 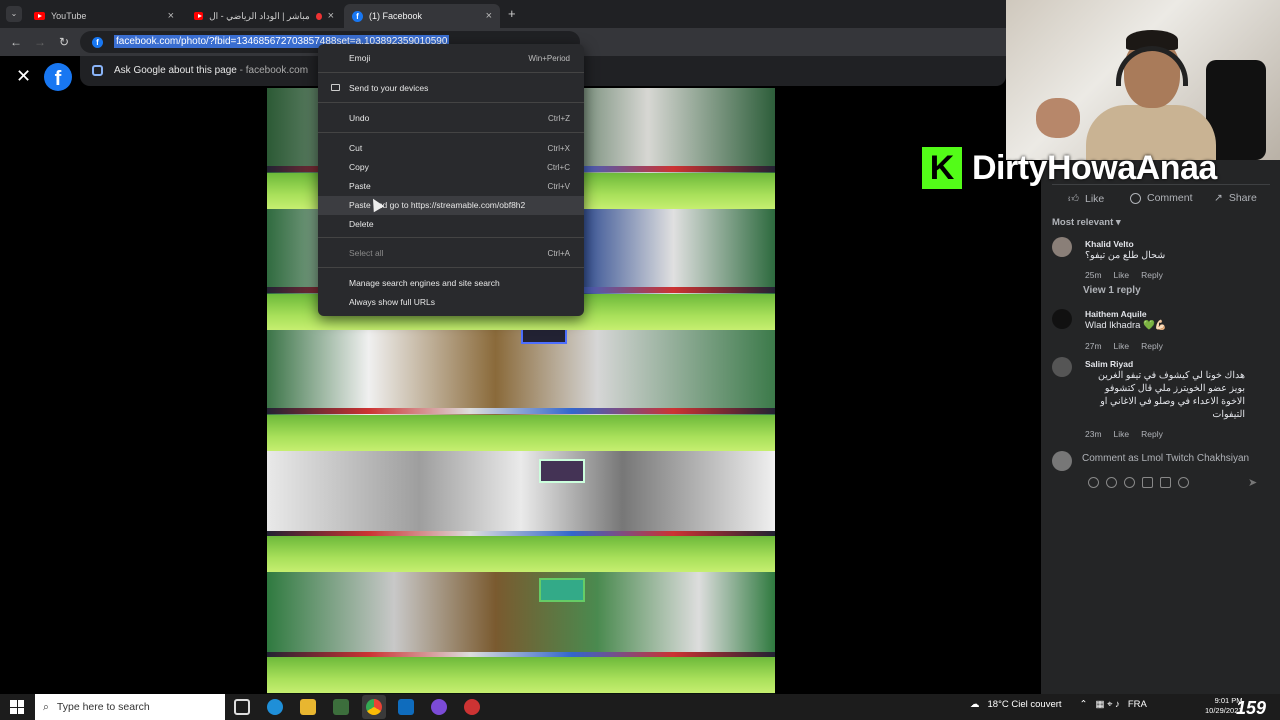 What do you see at coordinates (1183, 482) in the screenshot?
I see `sticker-pack-icon` at bounding box center [1183, 482].